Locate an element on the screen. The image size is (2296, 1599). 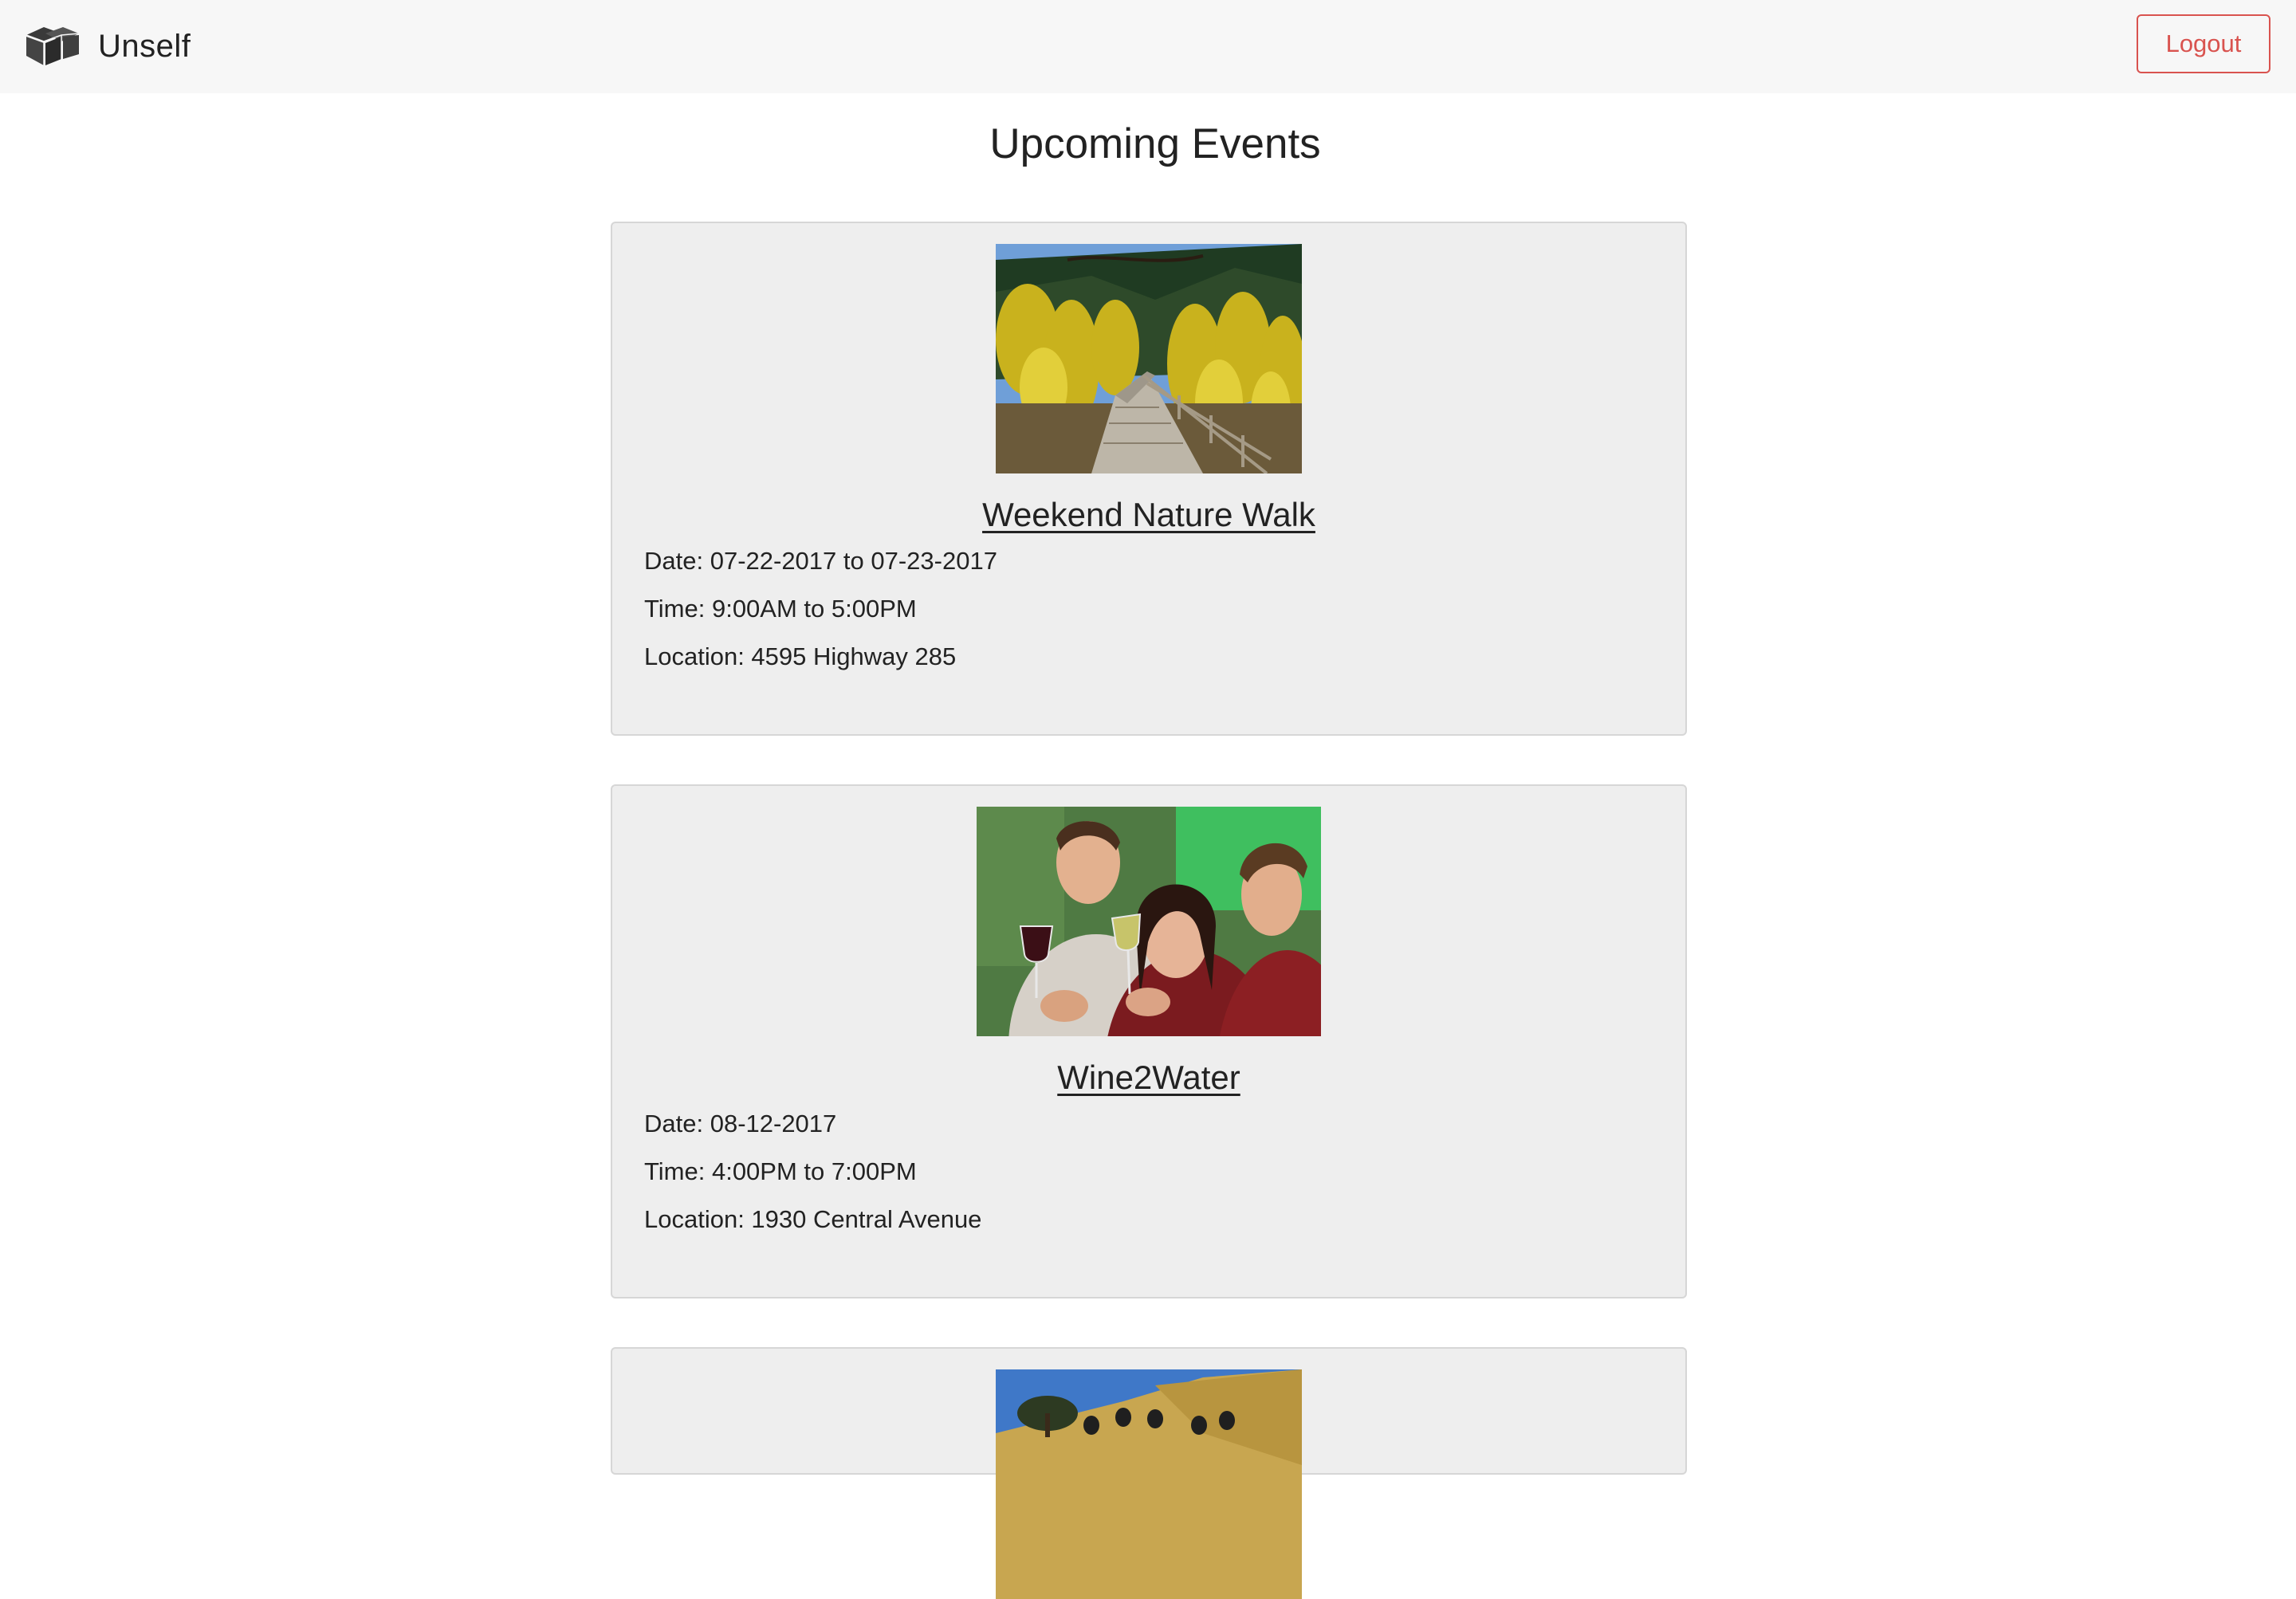
event-image-group-hike is located at coordinates (1149, 1484).